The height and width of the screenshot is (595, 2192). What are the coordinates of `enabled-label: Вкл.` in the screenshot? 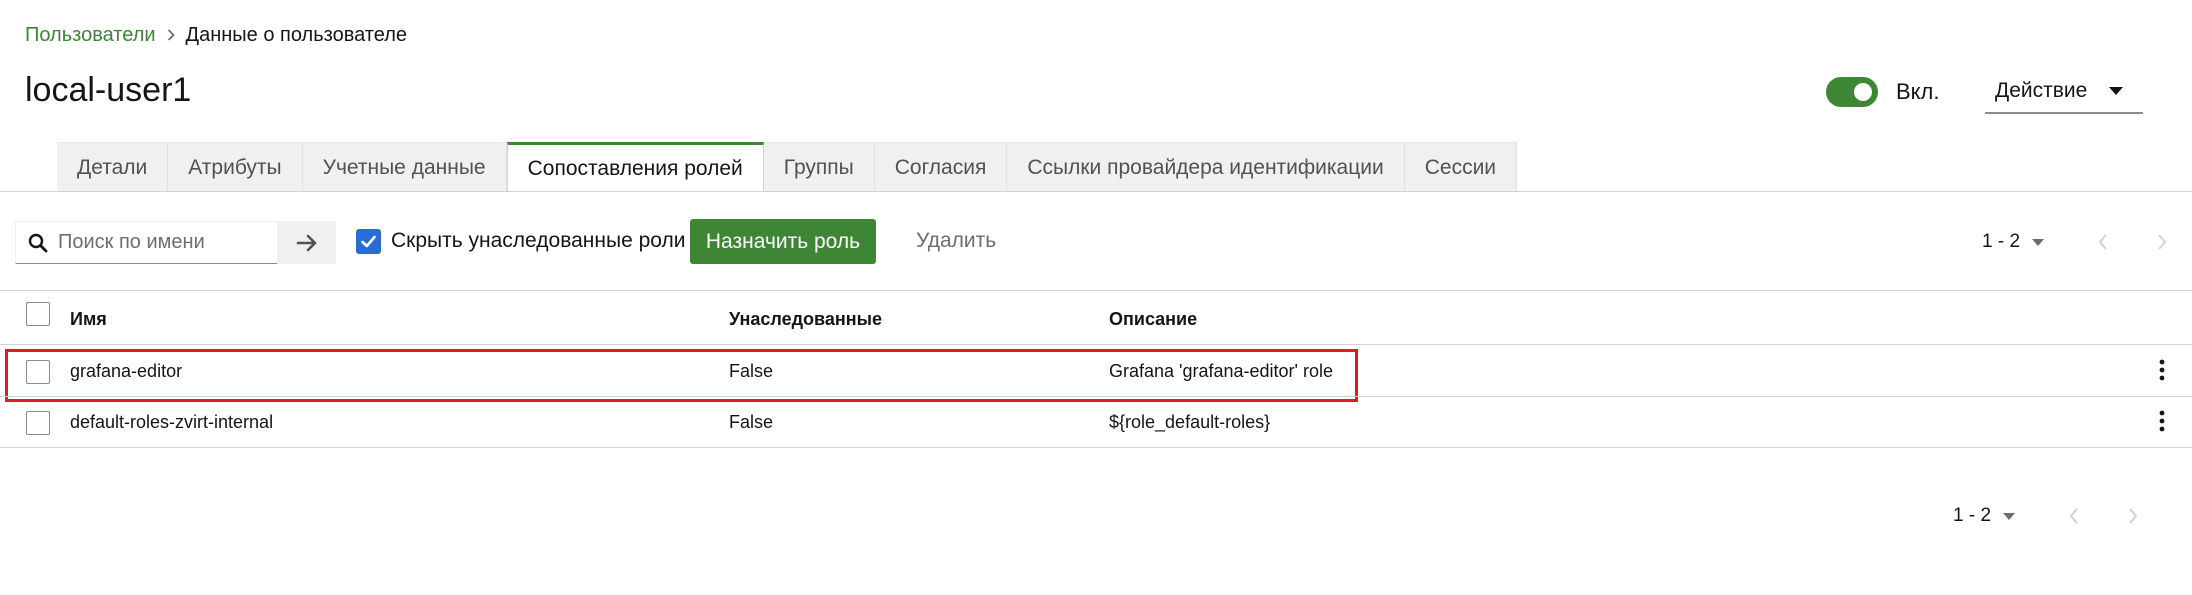 It's located at (1918, 91).